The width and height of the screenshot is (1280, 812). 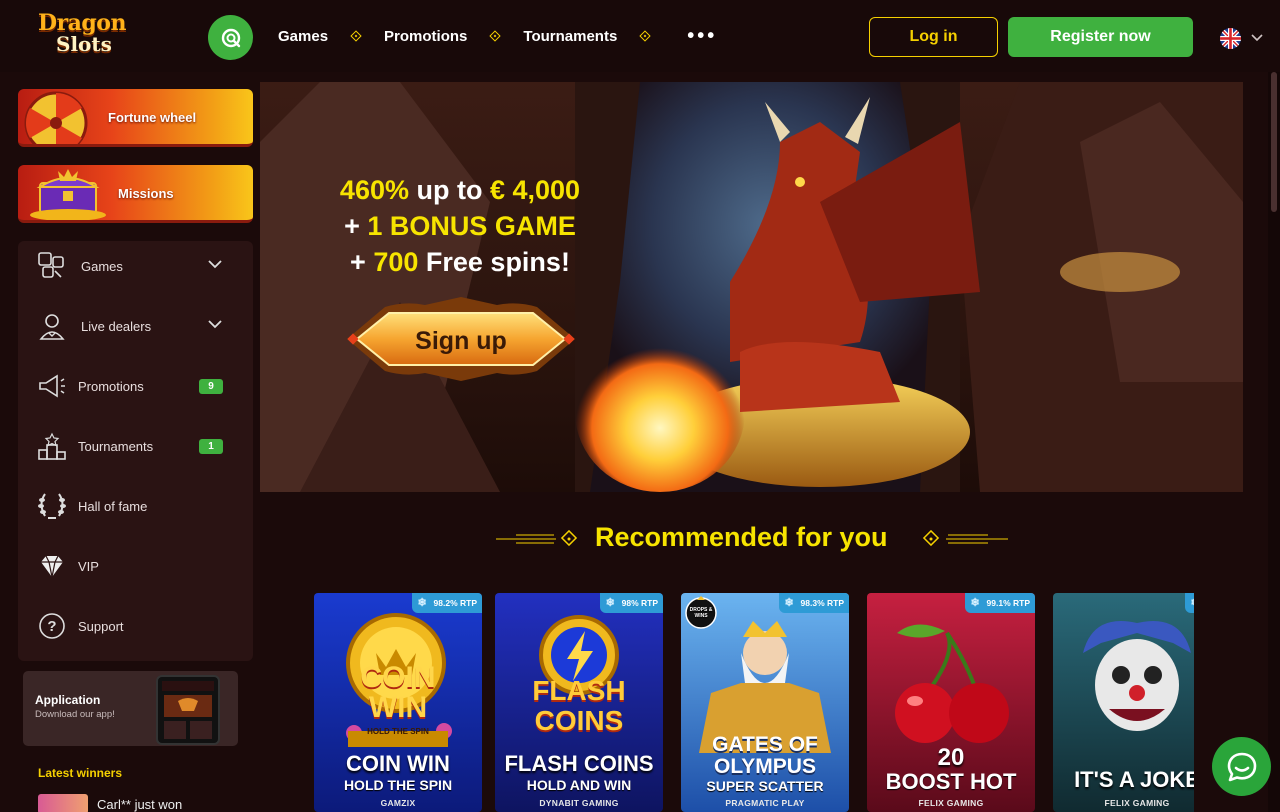 I want to click on fortune-wheel-icon, so click(x=56, y=117).